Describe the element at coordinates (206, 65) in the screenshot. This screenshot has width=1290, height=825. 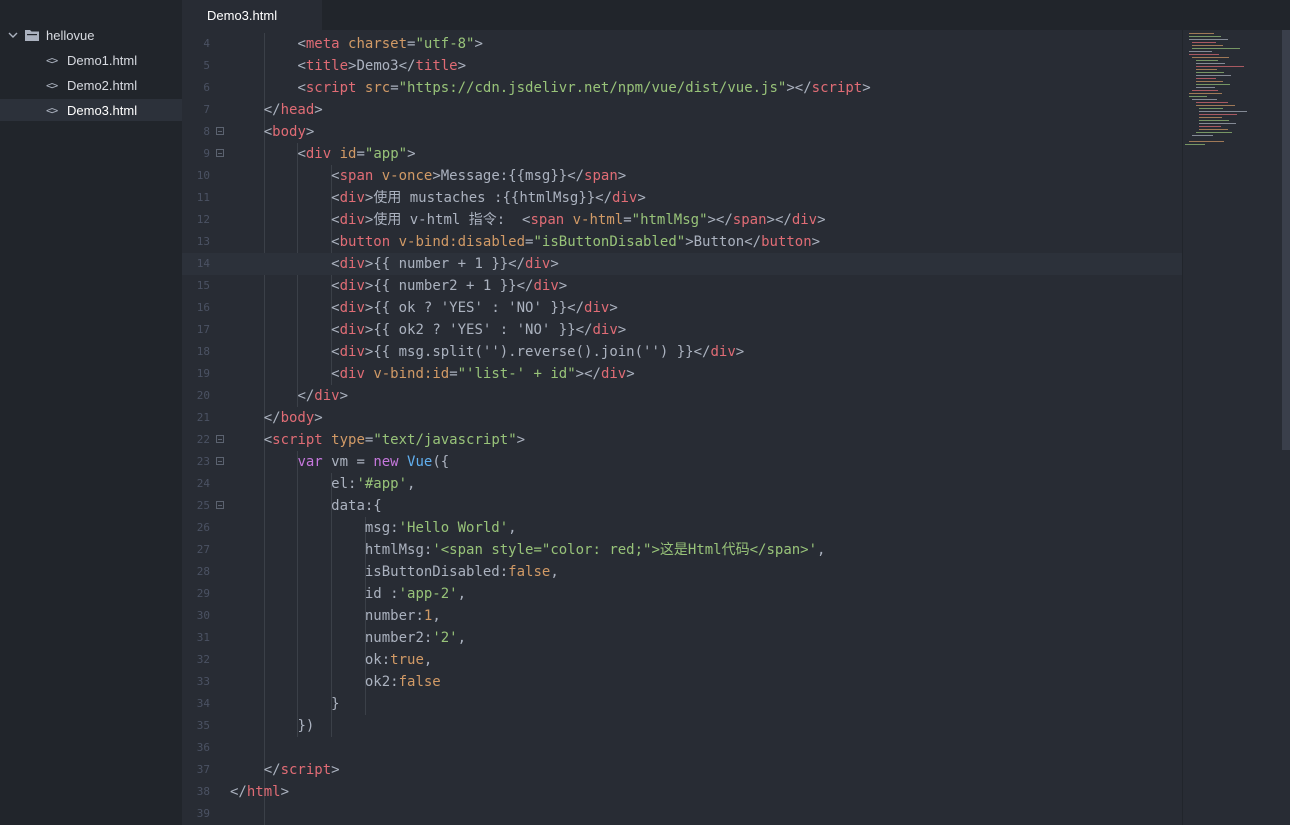
I see `line-number: 5` at that location.